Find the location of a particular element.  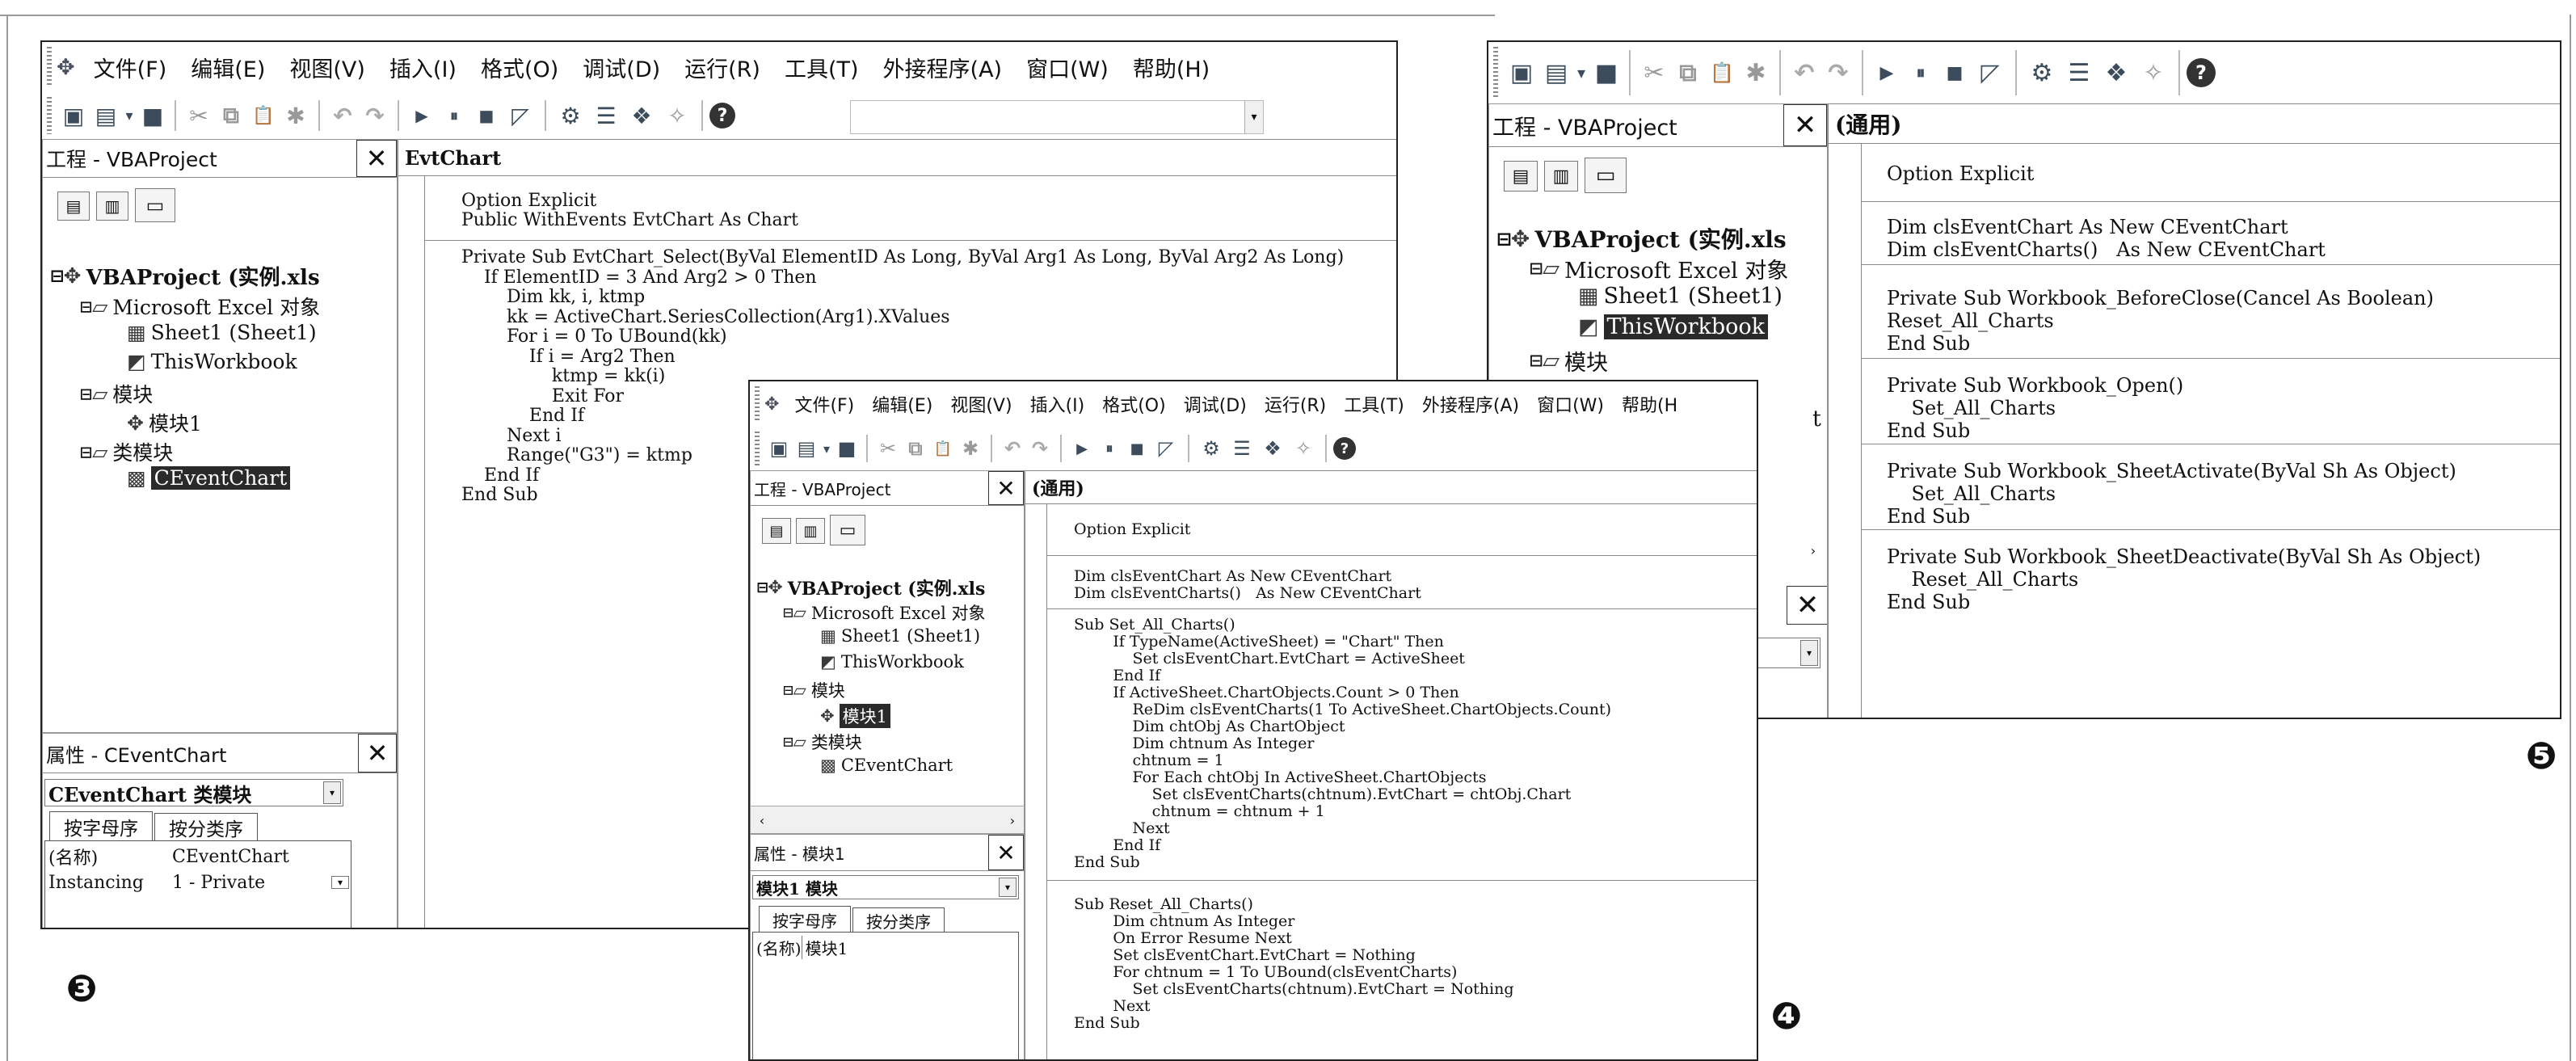

menu-debug: 调试(D) is located at coordinates (1215, 404).